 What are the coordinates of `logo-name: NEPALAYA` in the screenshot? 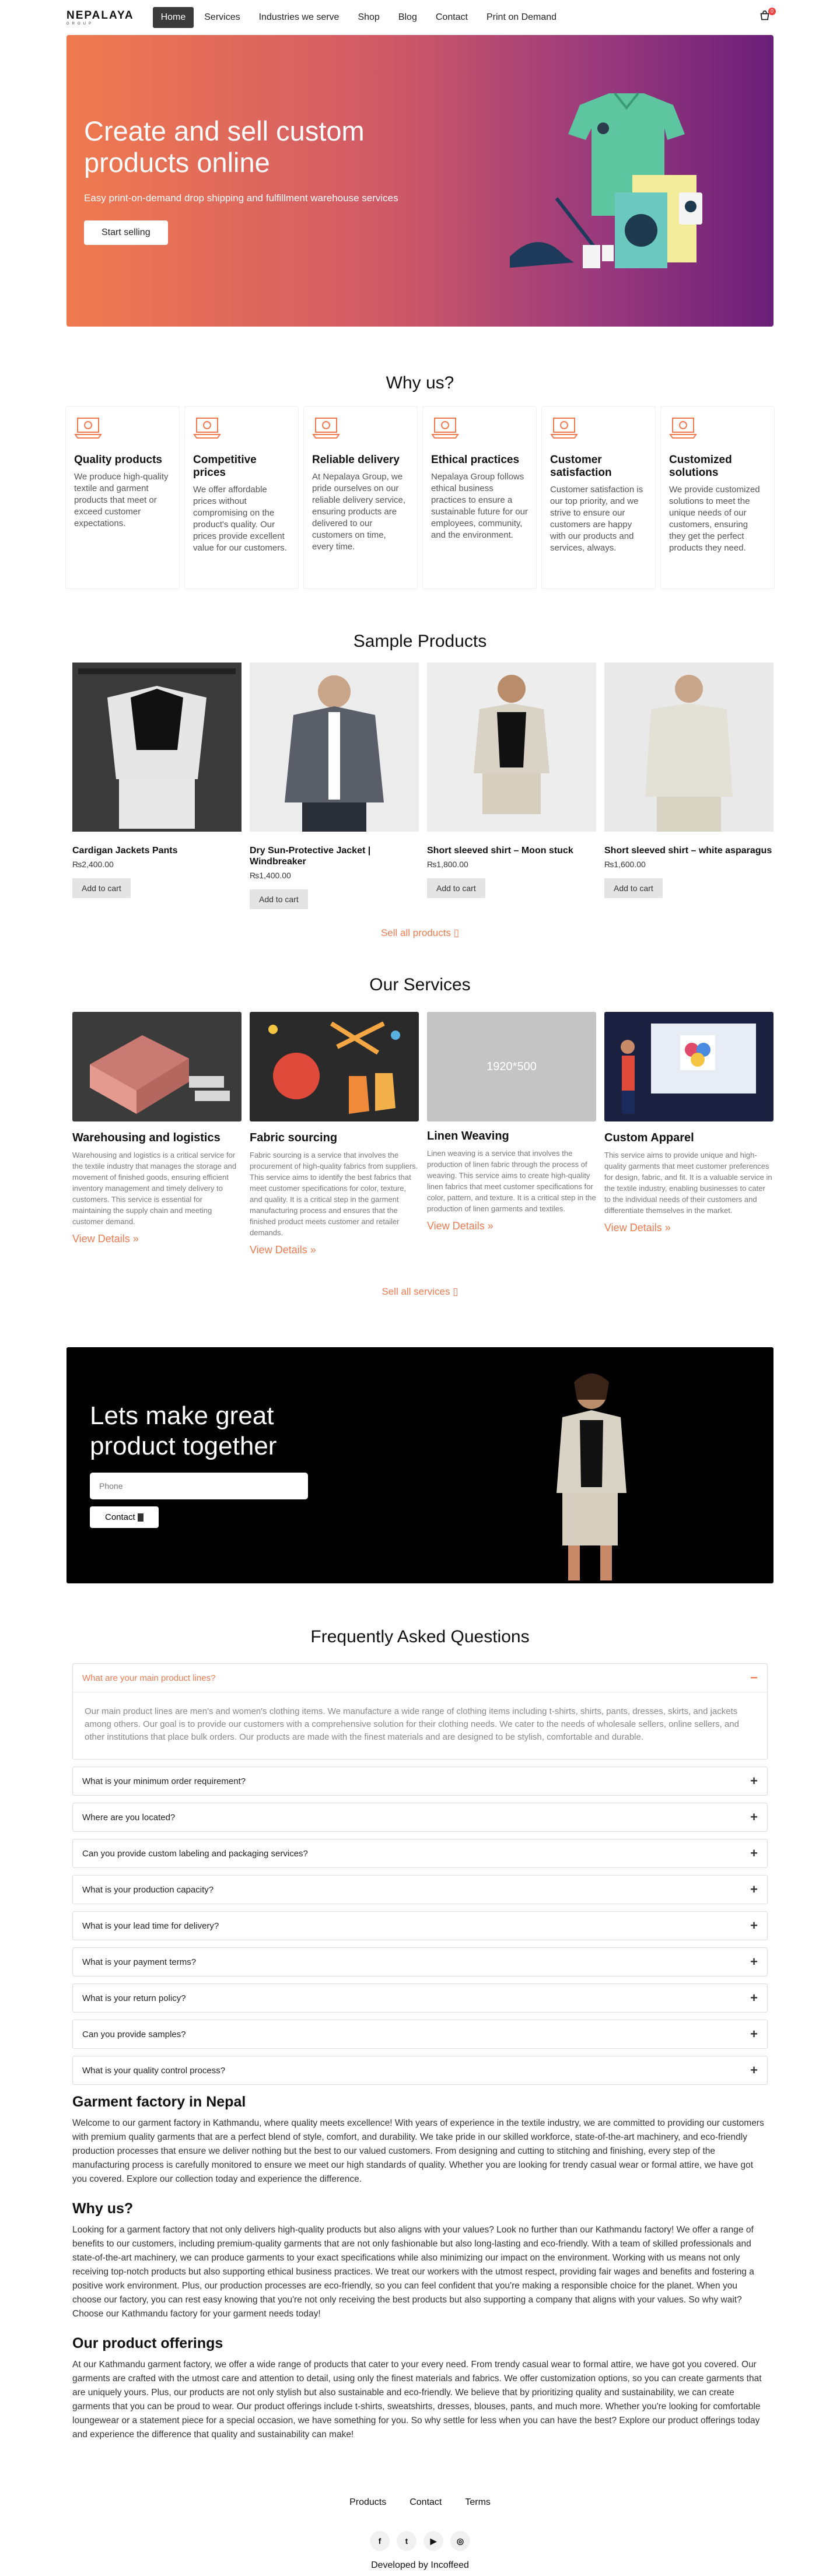 It's located at (100, 15).